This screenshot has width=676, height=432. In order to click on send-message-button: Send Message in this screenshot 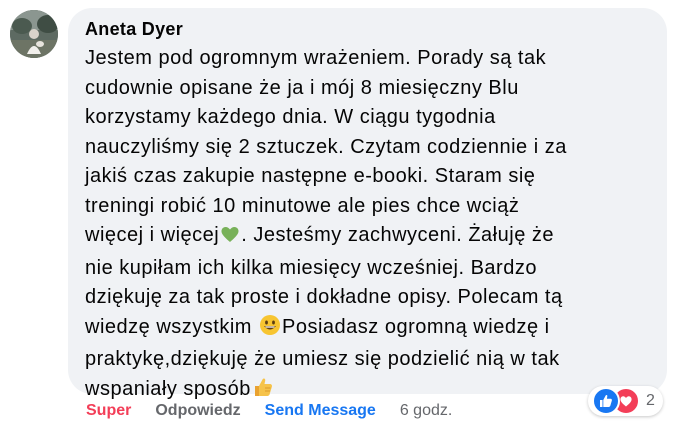, I will do `click(320, 411)`.